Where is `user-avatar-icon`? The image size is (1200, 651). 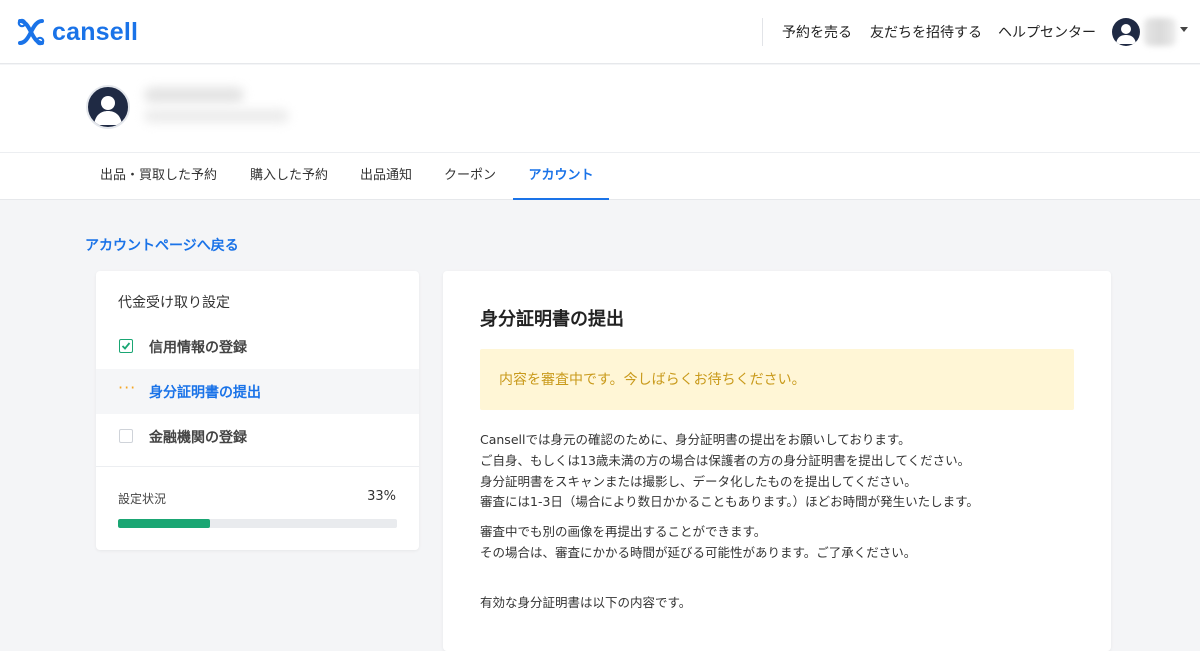
user-avatar-icon is located at coordinates (1126, 32).